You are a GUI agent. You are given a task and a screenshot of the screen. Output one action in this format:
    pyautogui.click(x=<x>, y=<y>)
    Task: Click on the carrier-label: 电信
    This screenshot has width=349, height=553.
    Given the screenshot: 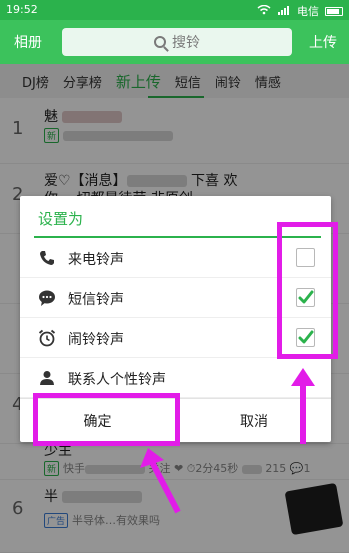 What is the action you would take?
    pyautogui.click(x=308, y=11)
    